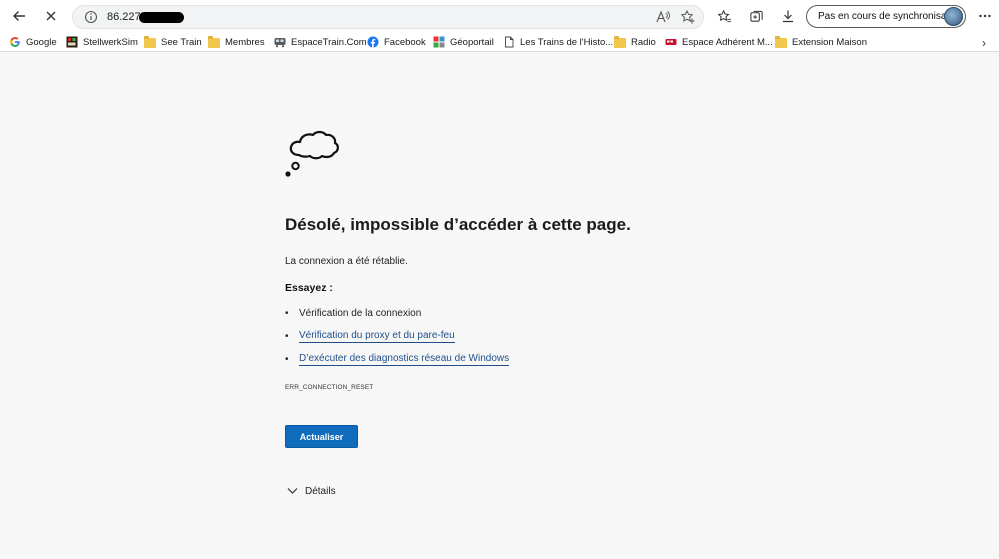 This screenshot has width=999, height=559. What do you see at coordinates (373, 42) in the screenshot?
I see `facebook-icon` at bounding box center [373, 42].